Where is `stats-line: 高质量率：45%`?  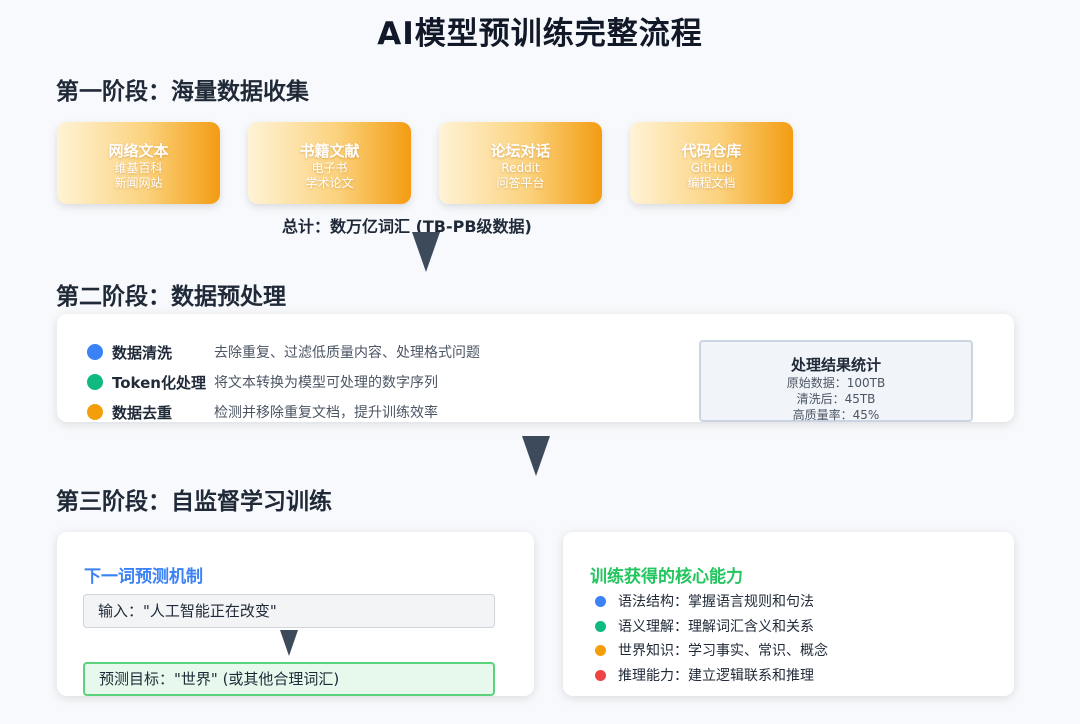 stats-line: 高质量率：45% is located at coordinates (836, 415).